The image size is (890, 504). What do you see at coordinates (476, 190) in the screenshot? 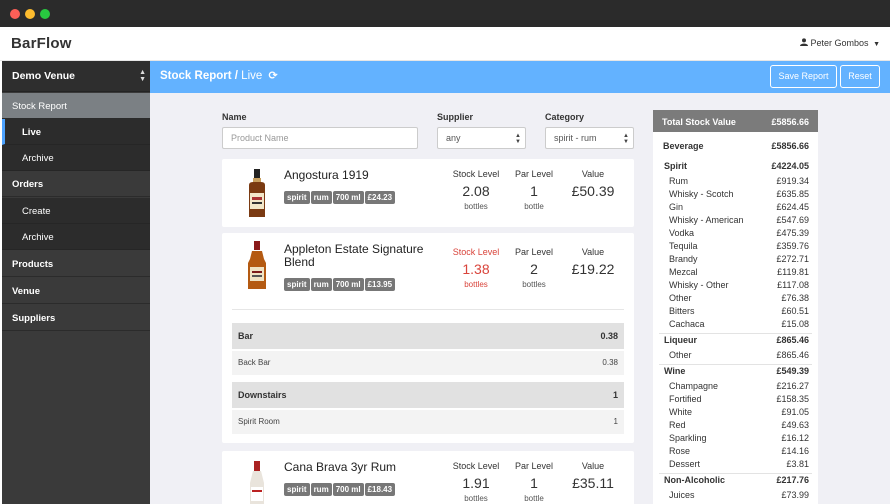
I see `stock-level: Stock Level 2.08 bottles` at bounding box center [476, 190].